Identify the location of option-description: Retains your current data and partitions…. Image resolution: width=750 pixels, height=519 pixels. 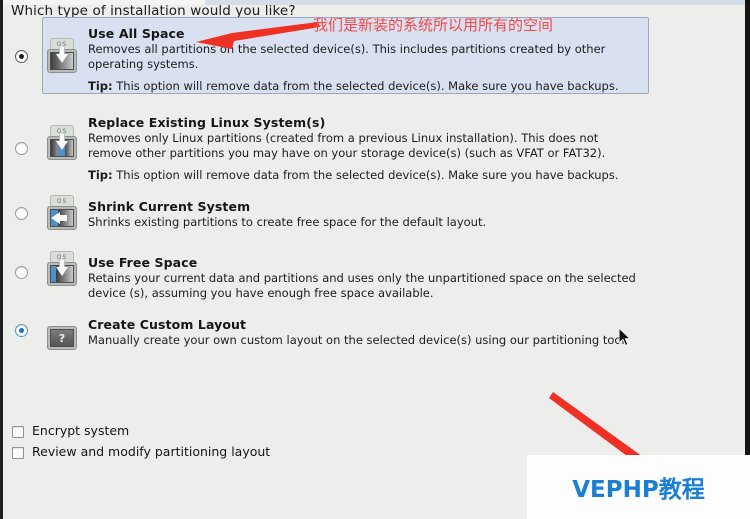
(362, 285).